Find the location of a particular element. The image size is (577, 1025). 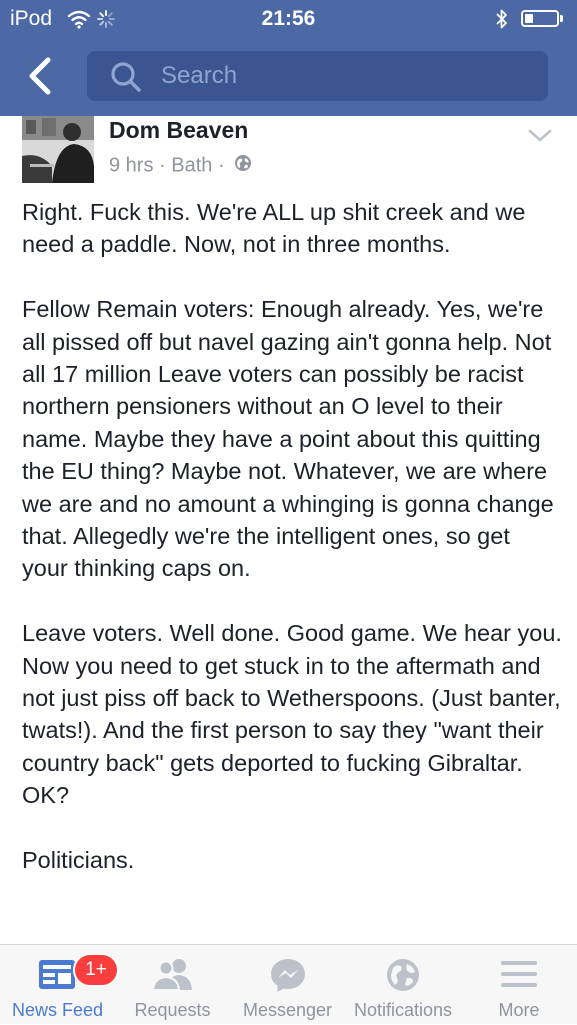

messenger-icon is located at coordinates (288, 977).